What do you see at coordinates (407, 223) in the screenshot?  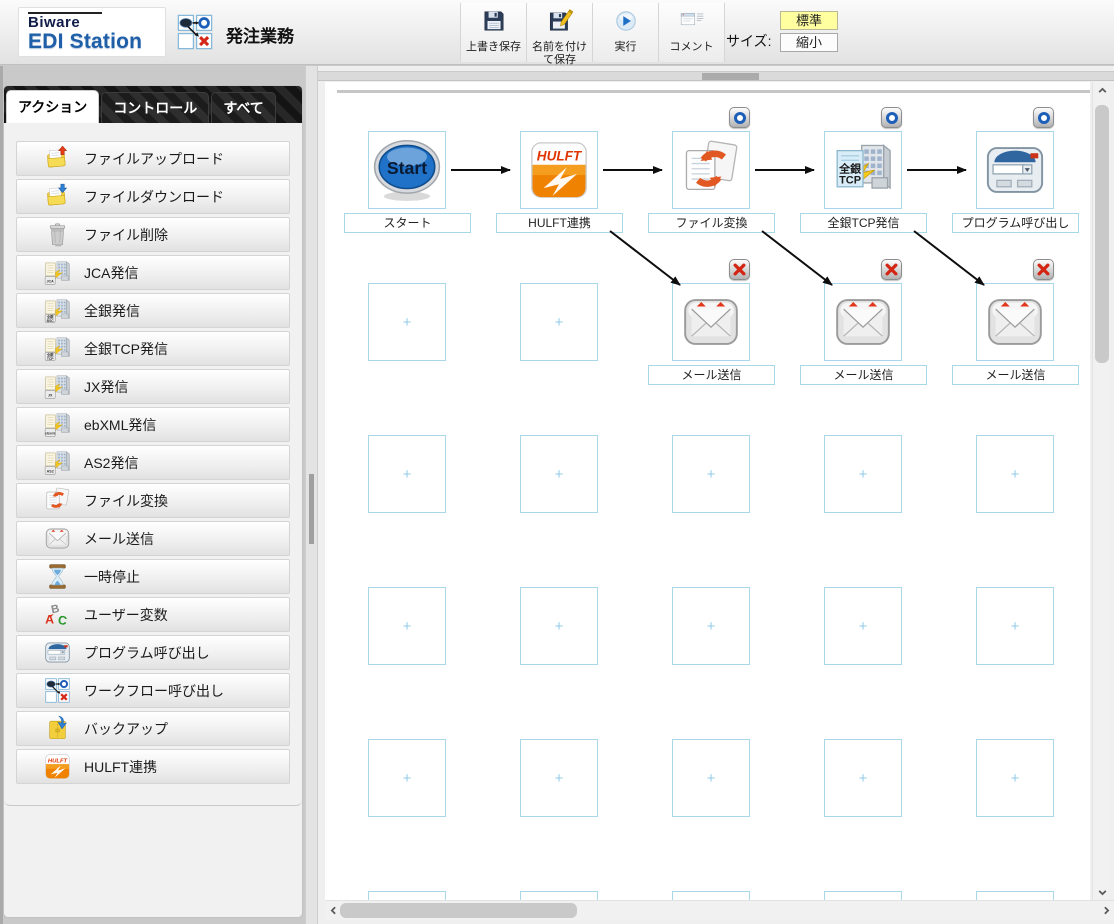 I see `node-label-start: スタート` at bounding box center [407, 223].